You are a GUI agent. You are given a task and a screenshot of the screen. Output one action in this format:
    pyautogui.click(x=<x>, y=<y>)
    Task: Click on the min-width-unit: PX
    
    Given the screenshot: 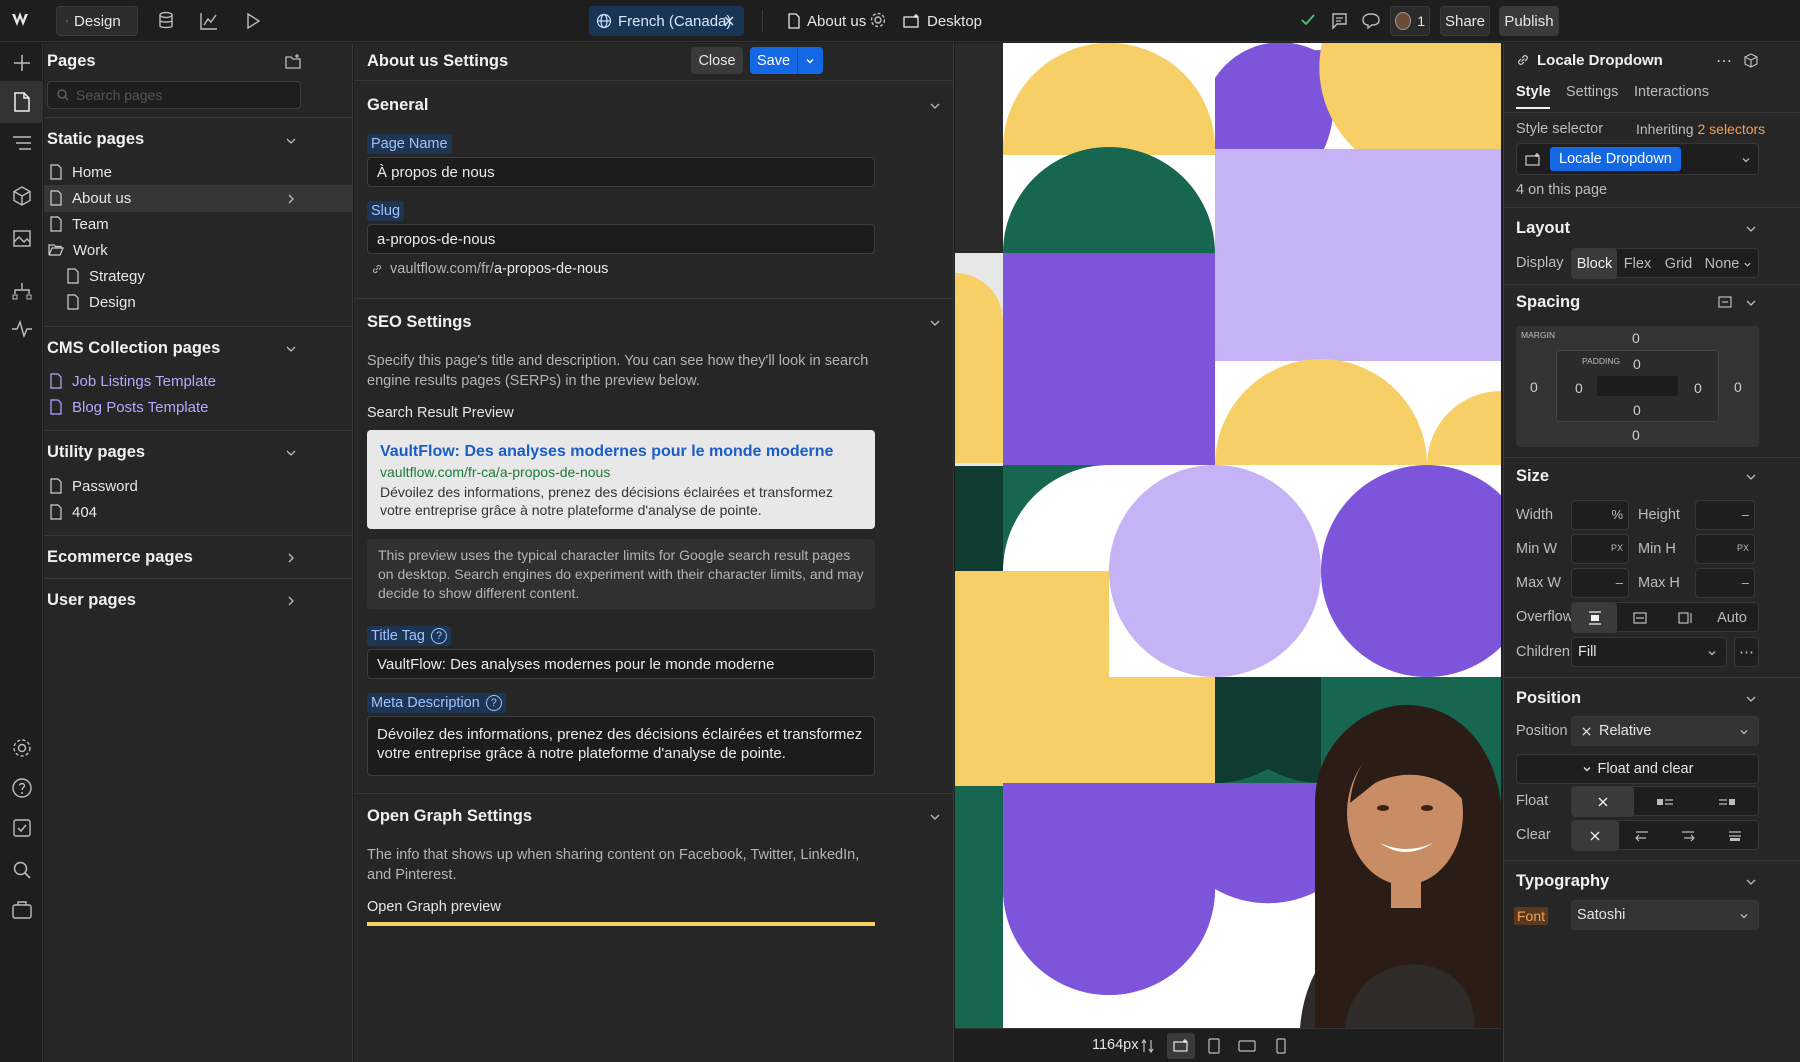 What is the action you would take?
    pyautogui.click(x=1617, y=548)
    